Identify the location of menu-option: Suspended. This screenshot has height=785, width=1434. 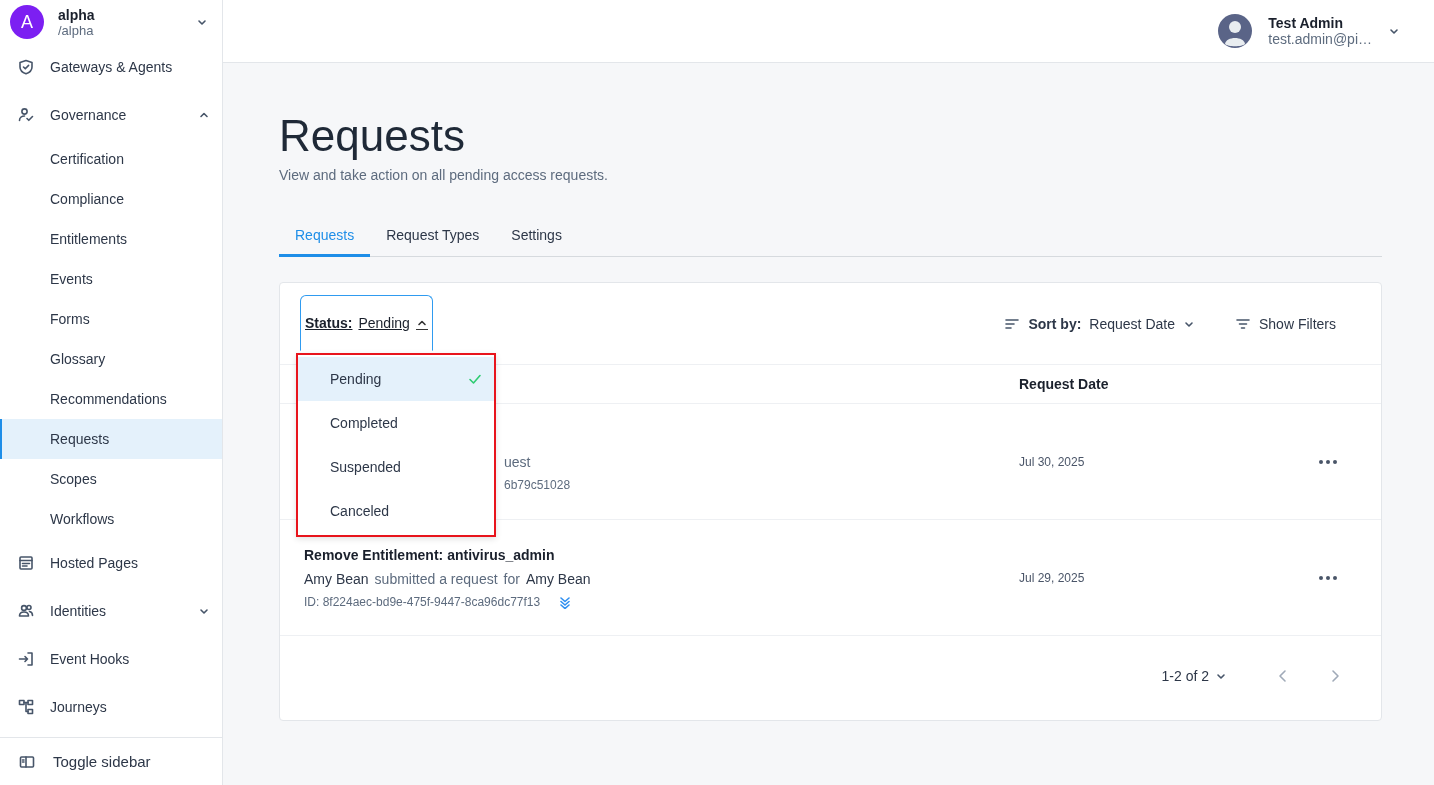
(396, 467).